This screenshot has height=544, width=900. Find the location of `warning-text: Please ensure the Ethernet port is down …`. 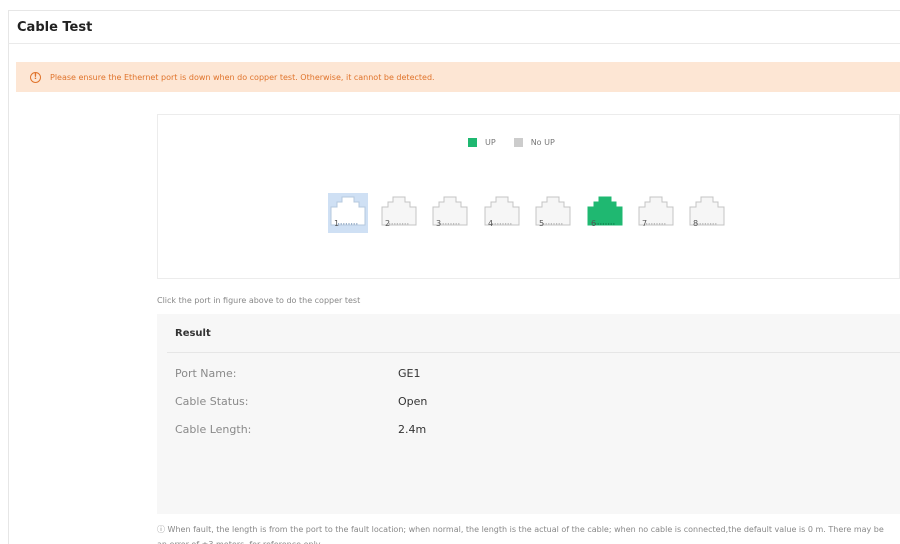

warning-text: Please ensure the Ethernet port is down … is located at coordinates (242, 77).